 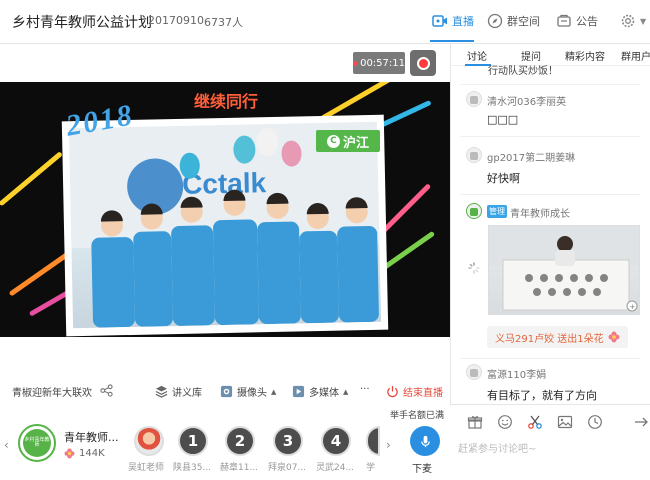 I want to click on chevron-right-icon: ›, so click(x=388, y=445).